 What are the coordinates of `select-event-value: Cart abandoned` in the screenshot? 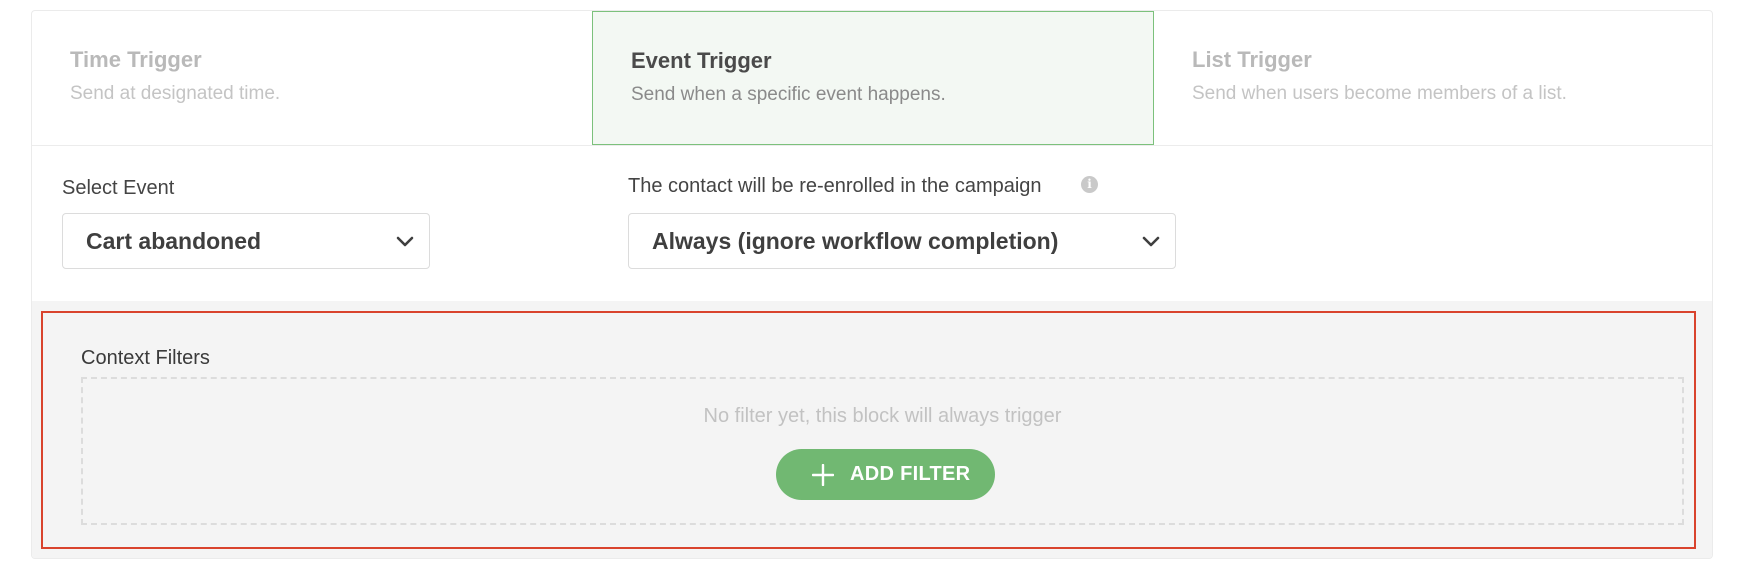 It's located at (174, 241).